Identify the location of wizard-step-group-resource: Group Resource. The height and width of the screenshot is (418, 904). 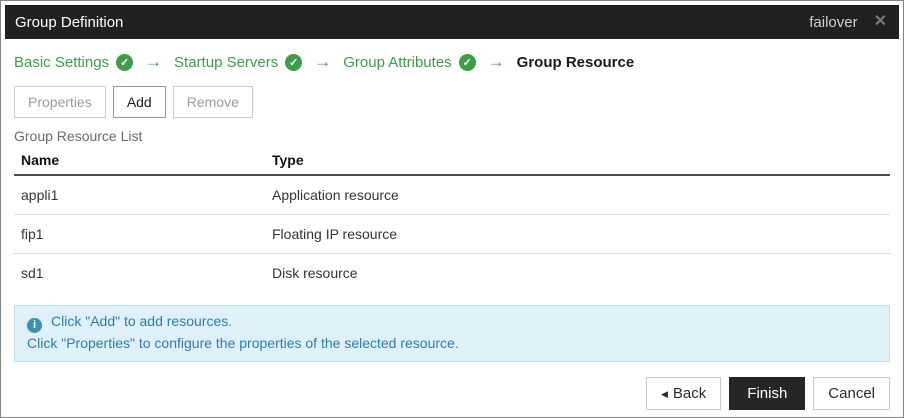
(576, 62).